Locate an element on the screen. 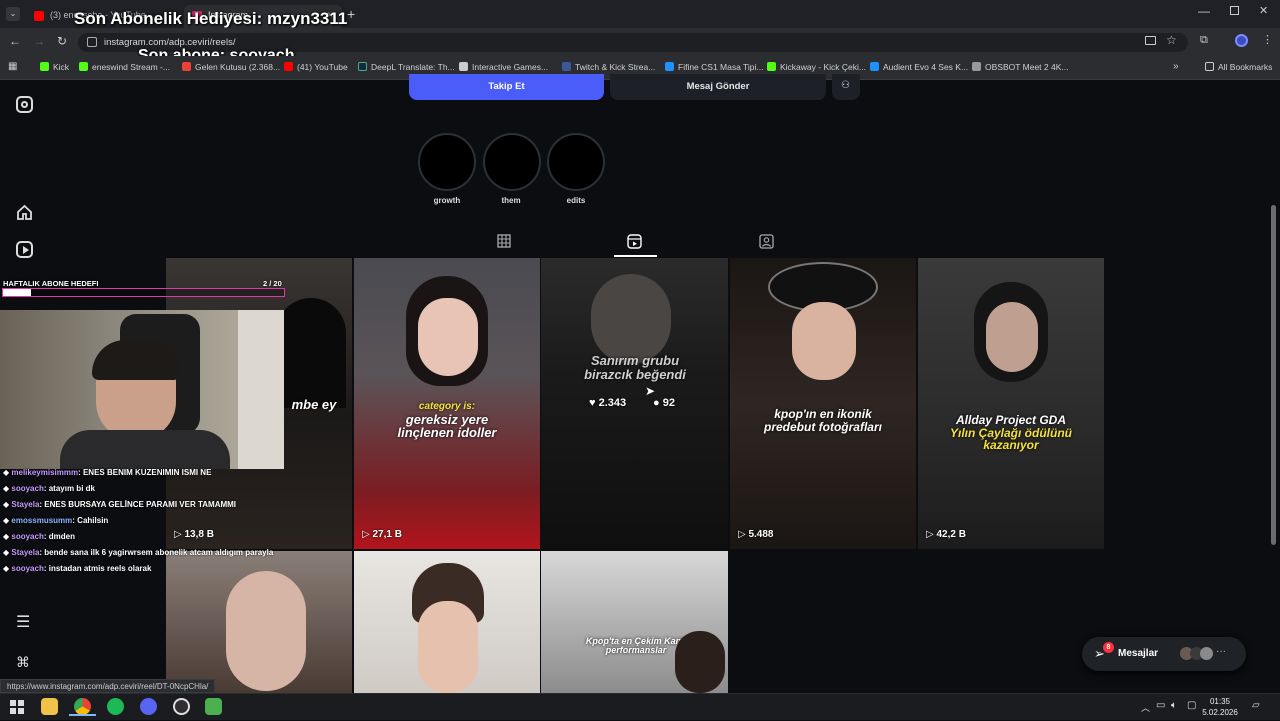  reel-tile: Kpop'ta en Çekim Kanlı performanslar is located at coordinates (634, 622).